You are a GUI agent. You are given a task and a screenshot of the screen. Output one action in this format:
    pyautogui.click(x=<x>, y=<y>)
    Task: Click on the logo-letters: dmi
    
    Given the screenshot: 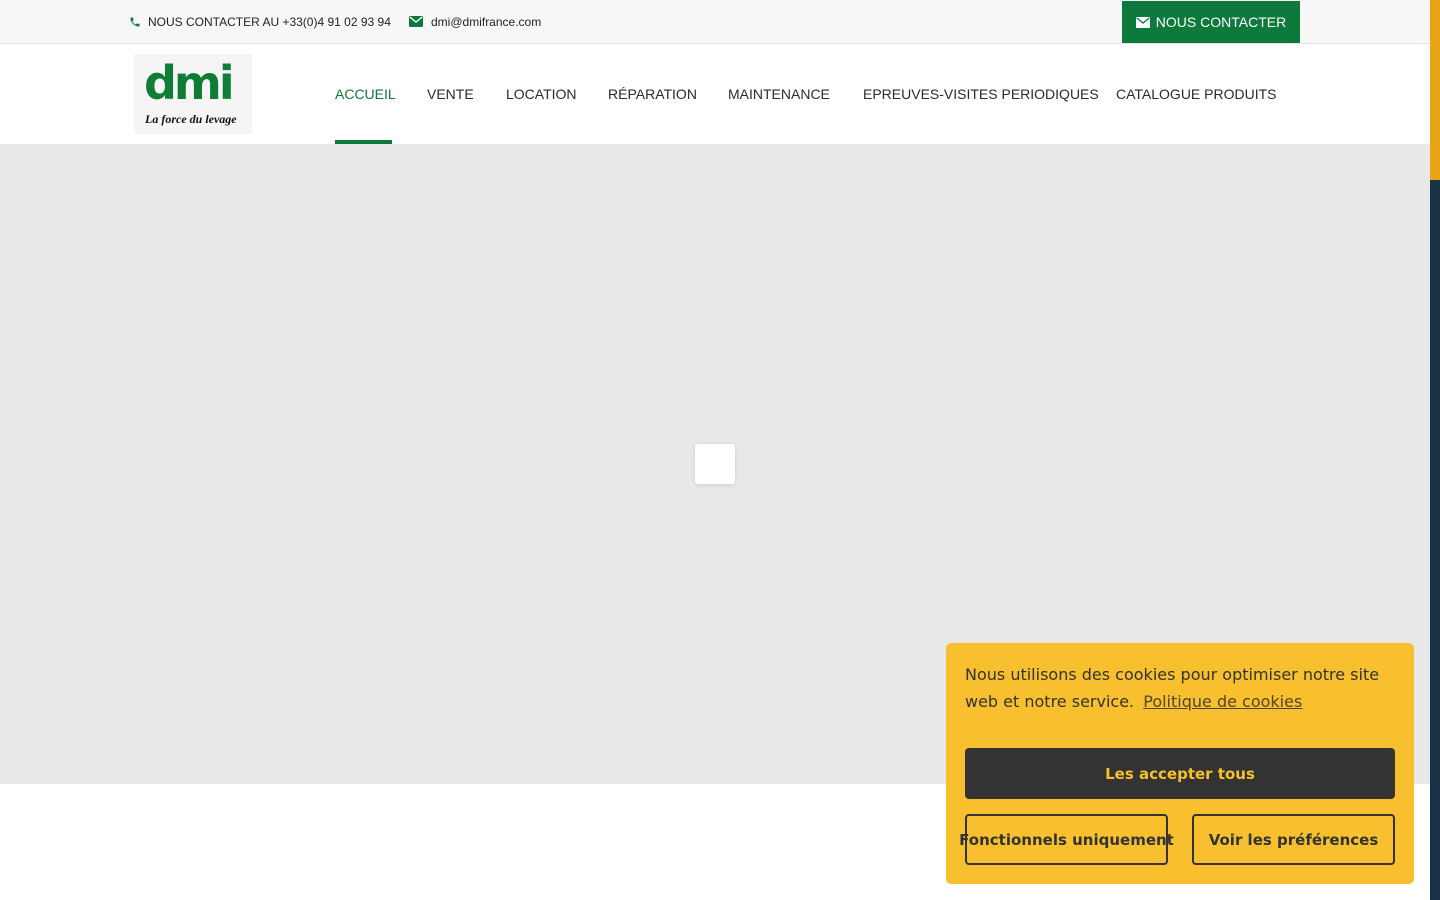 What is the action you would take?
    pyautogui.click(x=189, y=83)
    